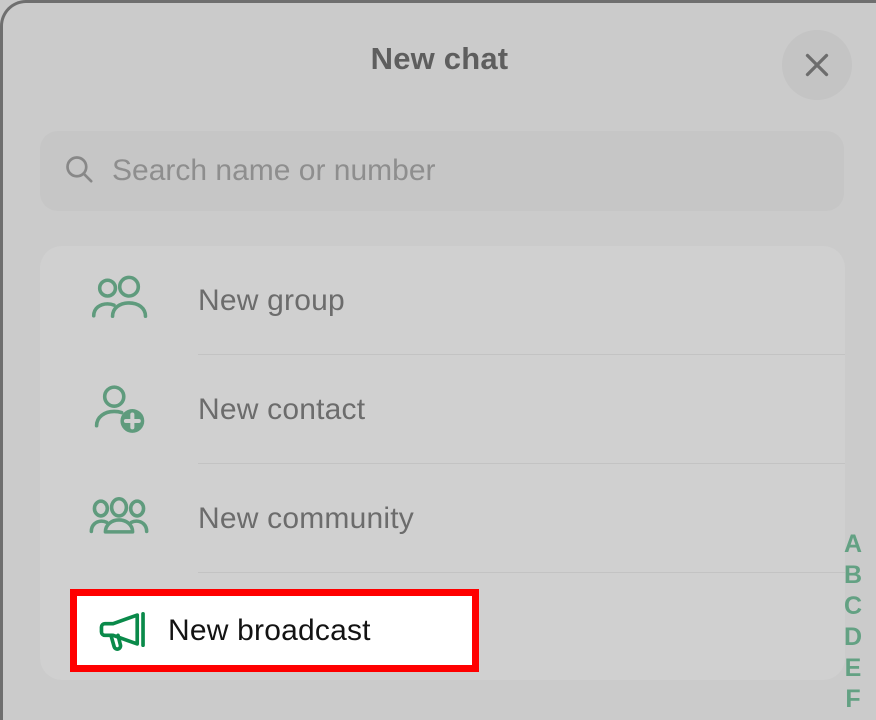 This screenshot has width=876, height=720. Describe the element at coordinates (269, 630) in the screenshot. I see `action-item-label: New broadcast` at that location.